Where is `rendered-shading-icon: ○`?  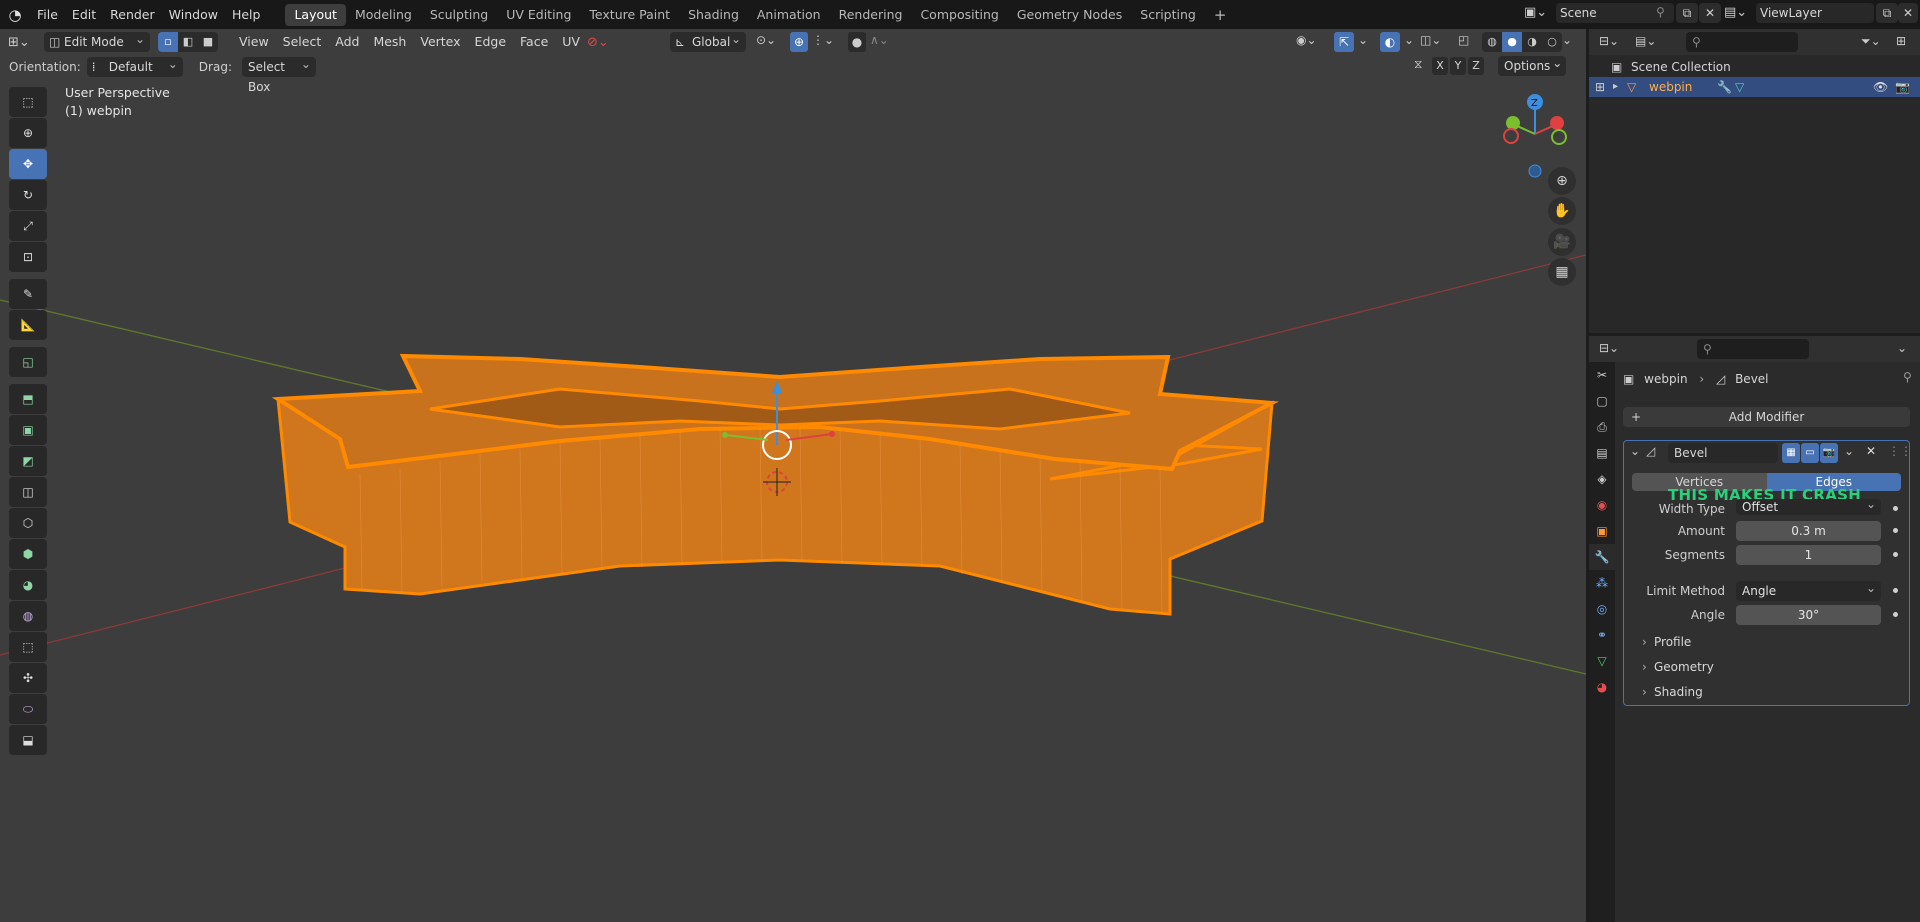 rendered-shading-icon: ○ is located at coordinates (1552, 42).